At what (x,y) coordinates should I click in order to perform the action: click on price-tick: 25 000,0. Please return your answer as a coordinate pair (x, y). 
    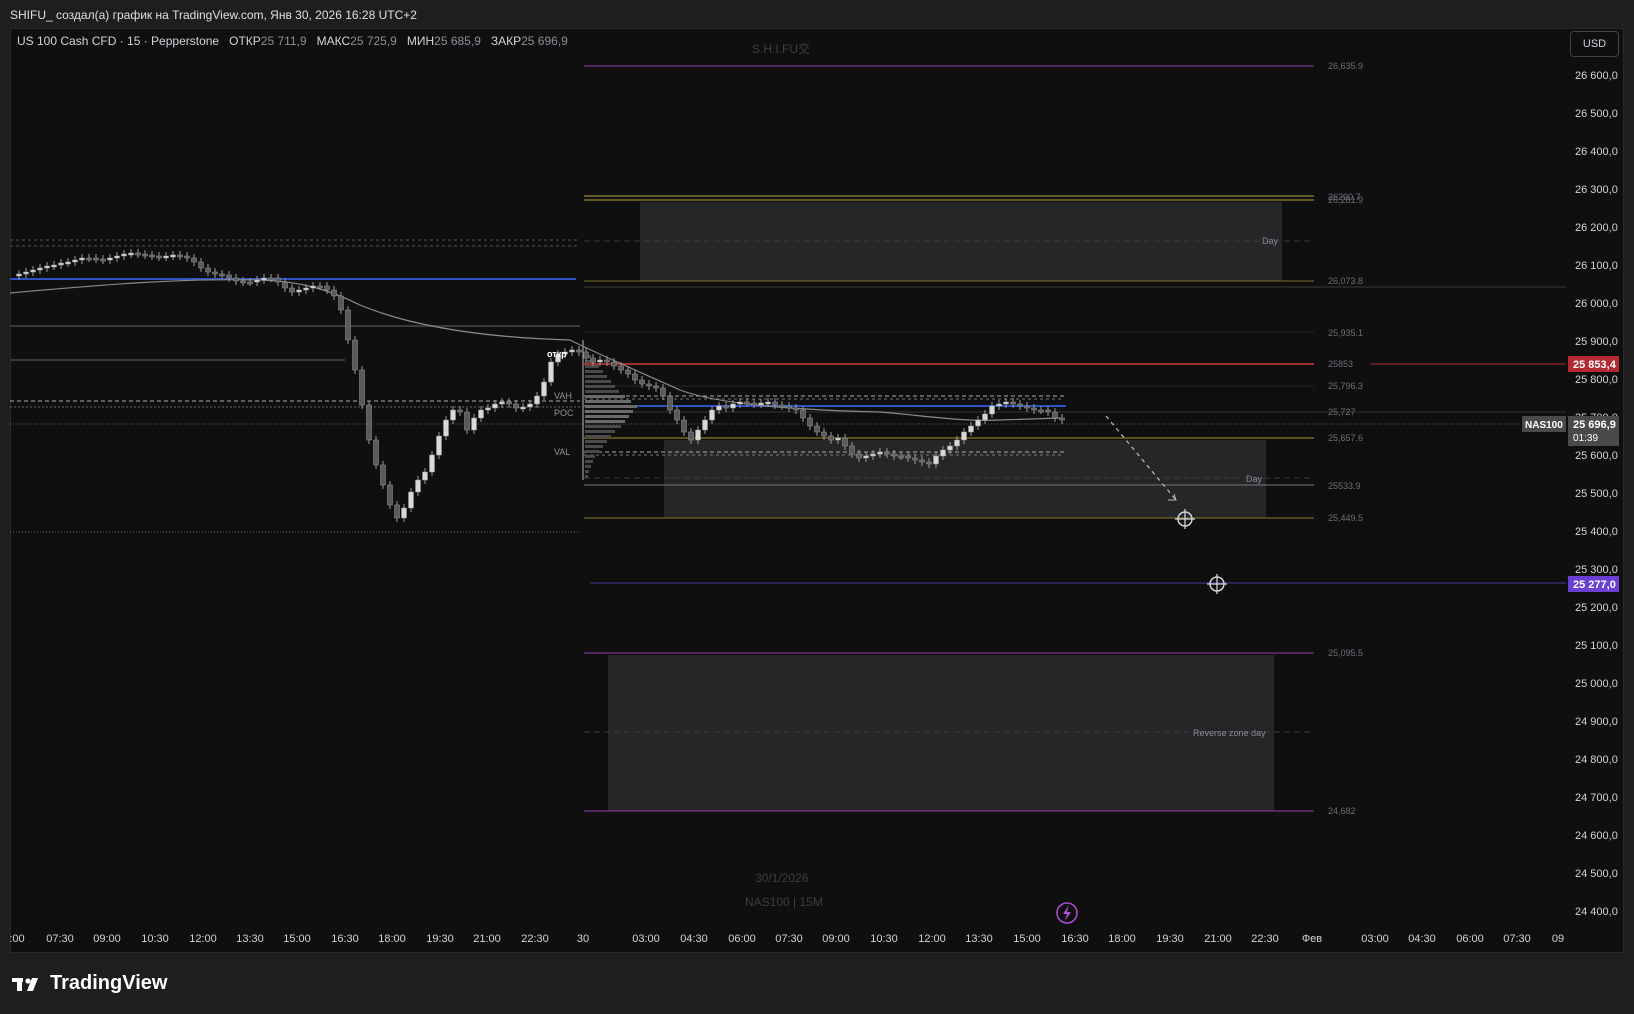
    Looking at the image, I should click on (1596, 684).